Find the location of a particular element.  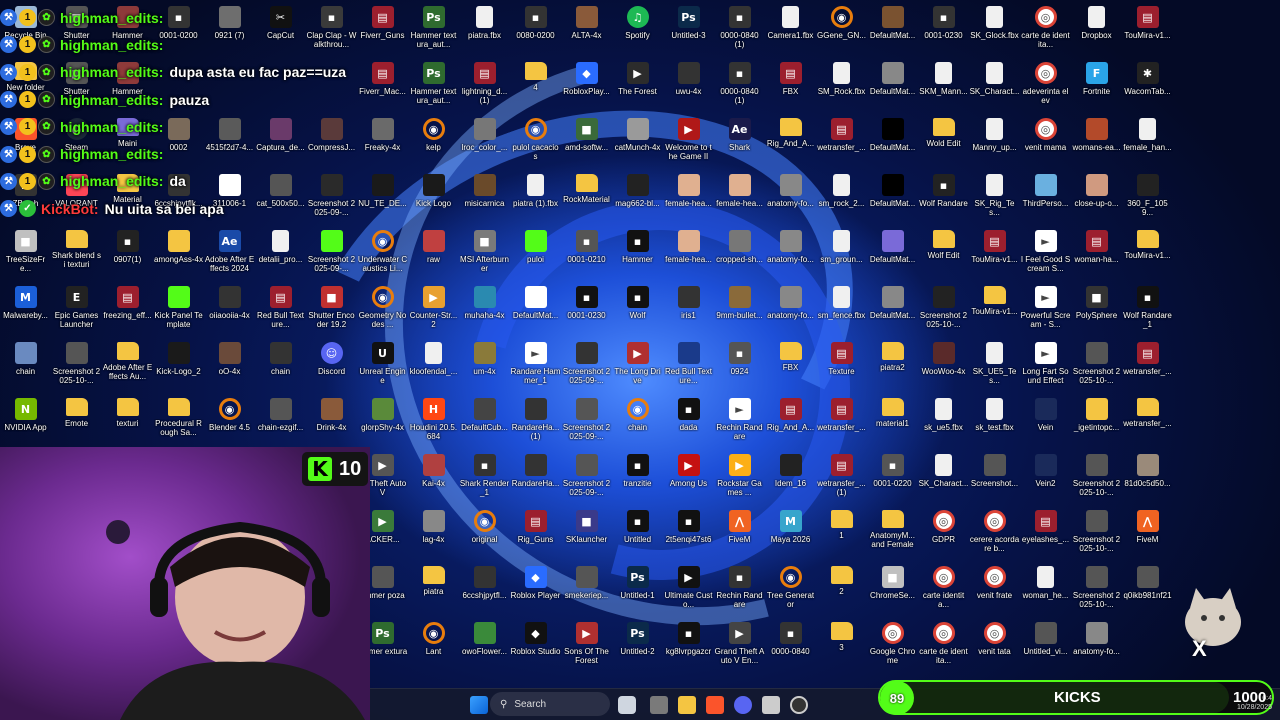

desktop-icon: ▤ wetransfer_... (1) is located at coordinates (841, 480).